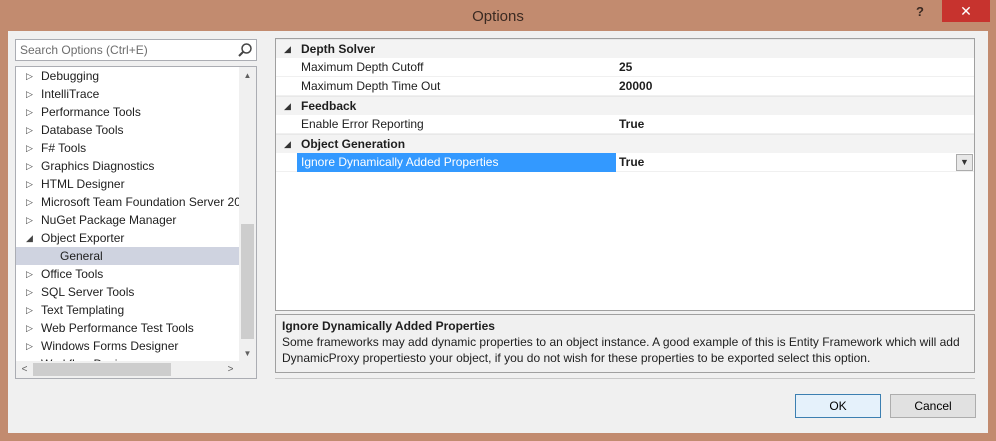 The width and height of the screenshot is (996, 441). I want to click on tree-item: ▷ NuGet Package Manager, so click(128, 220).